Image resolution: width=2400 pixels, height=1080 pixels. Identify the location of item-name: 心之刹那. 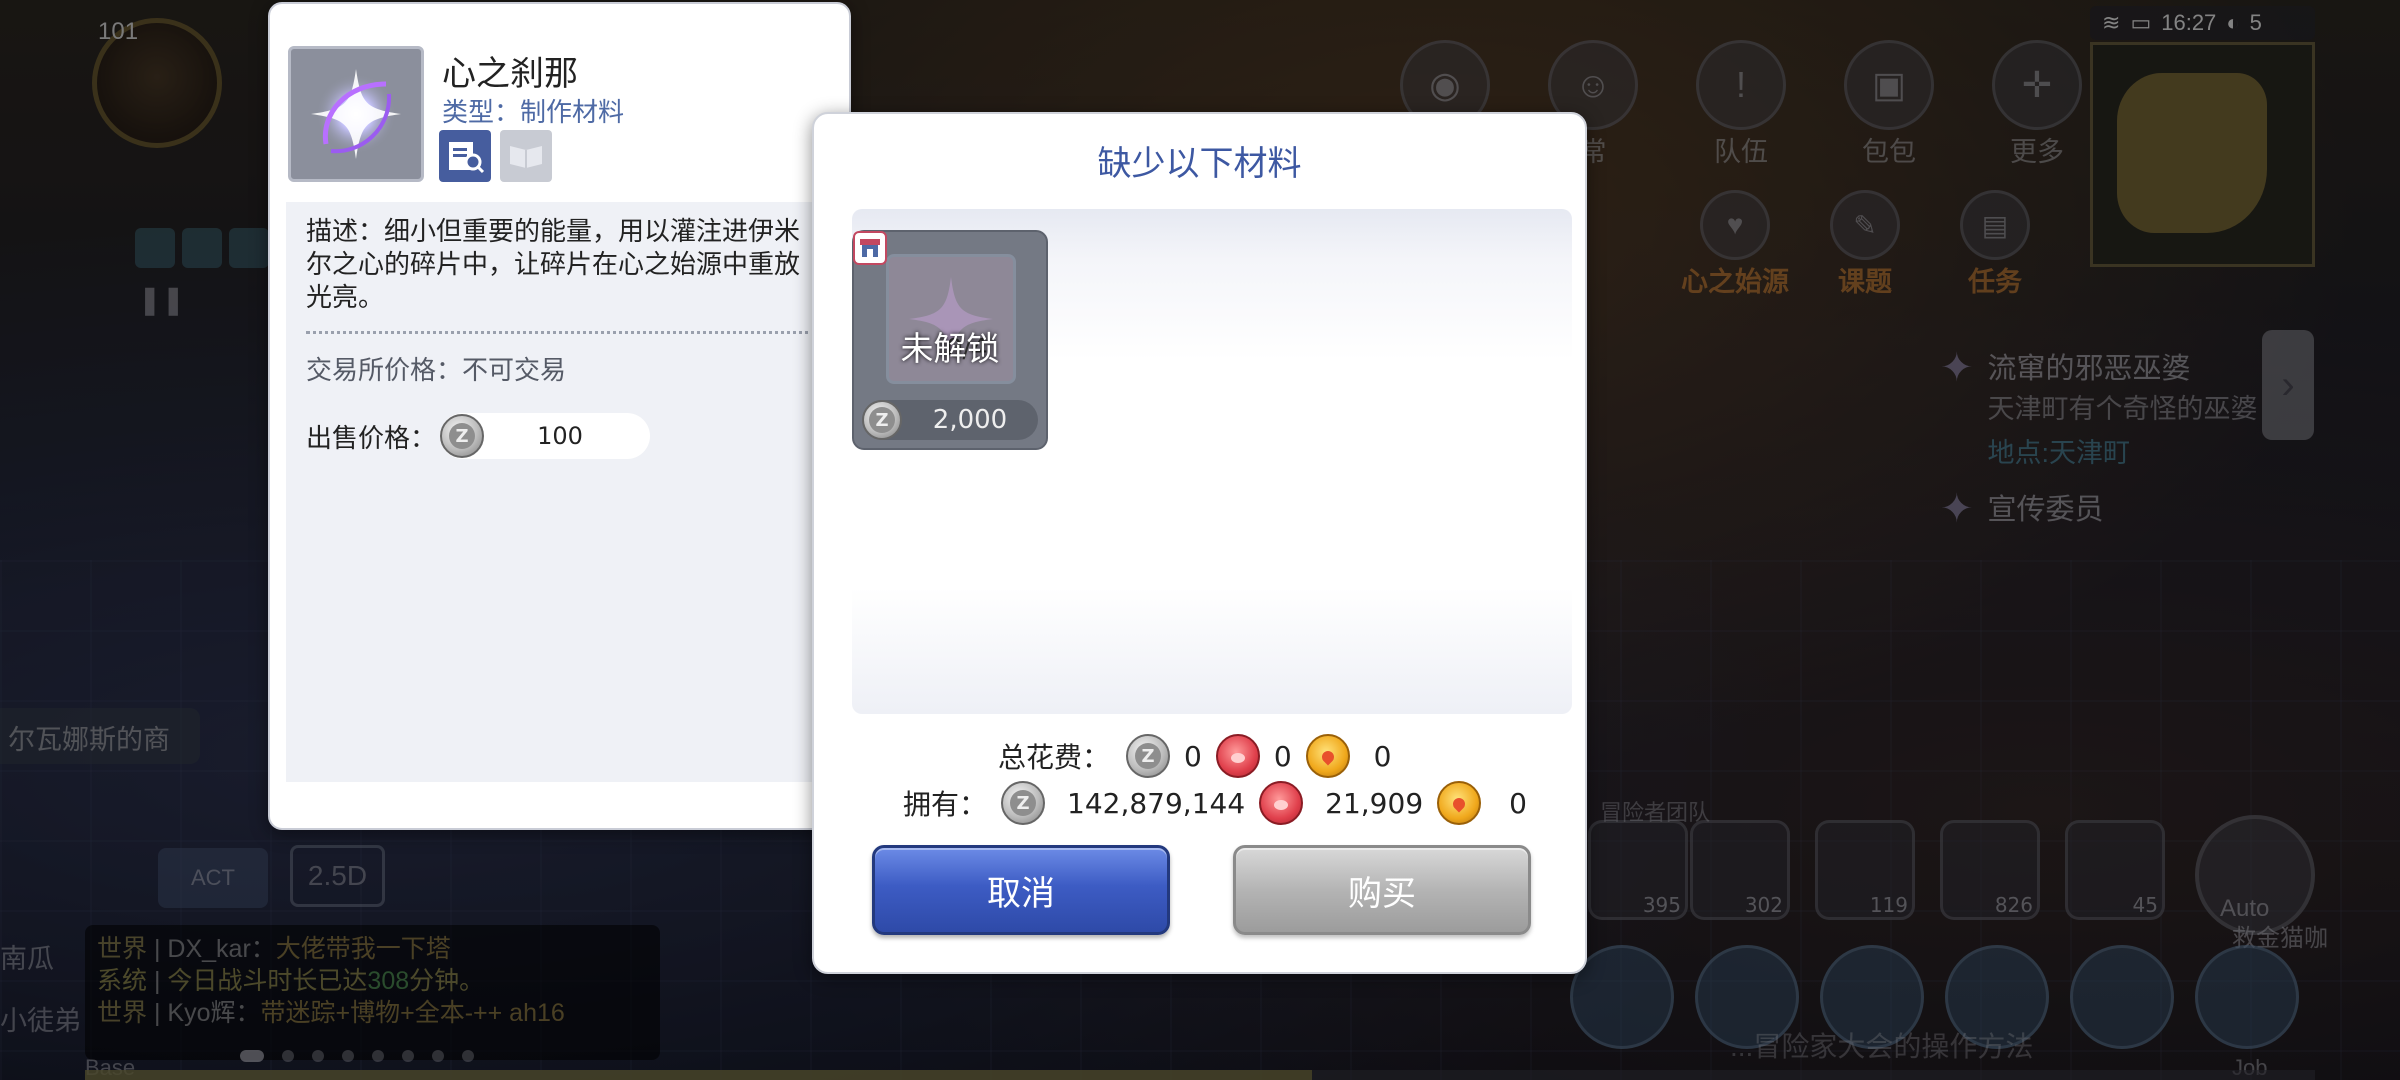
(510, 74).